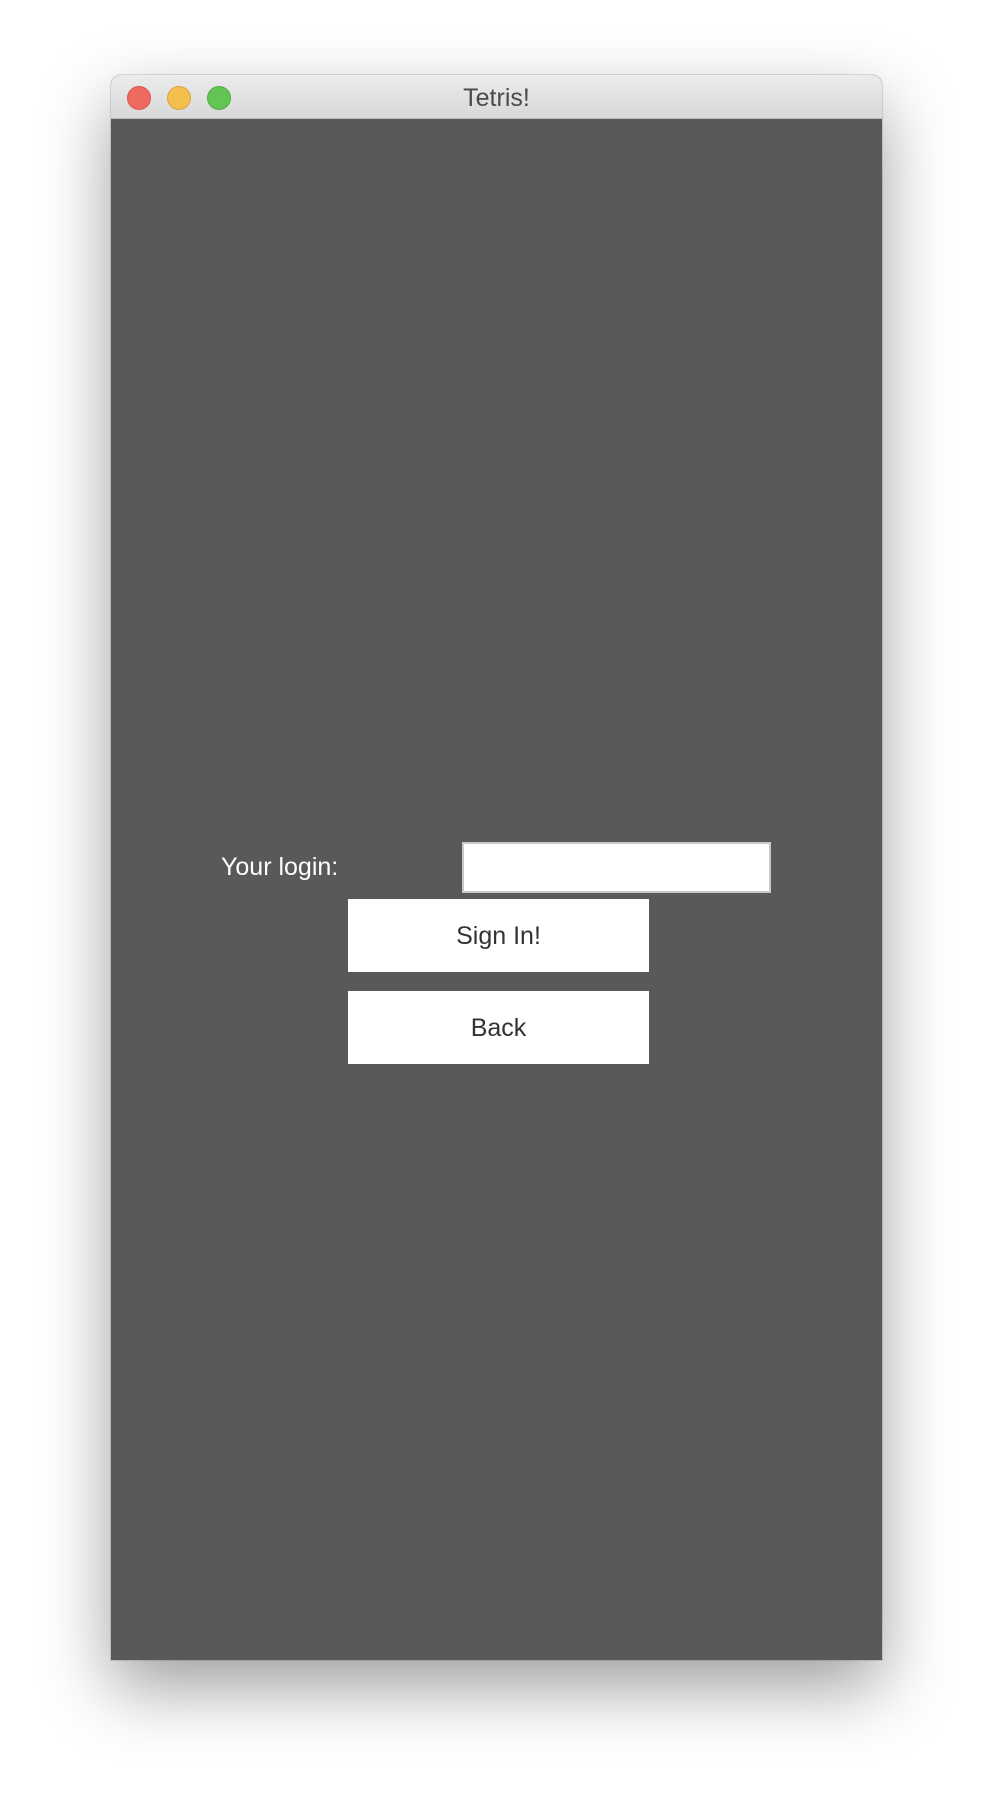 The width and height of the screenshot is (994, 1808). What do you see at coordinates (280, 867) in the screenshot?
I see `login-label: Your login:` at bounding box center [280, 867].